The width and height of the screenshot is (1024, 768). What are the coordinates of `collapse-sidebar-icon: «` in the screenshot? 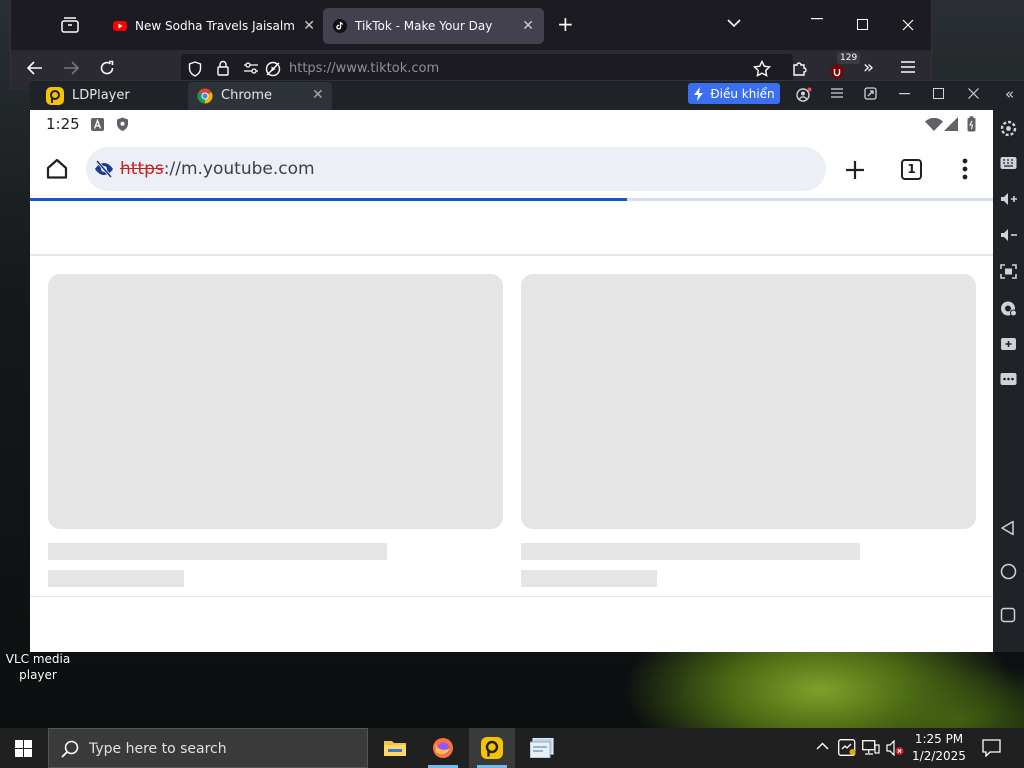 It's located at (1009, 94).